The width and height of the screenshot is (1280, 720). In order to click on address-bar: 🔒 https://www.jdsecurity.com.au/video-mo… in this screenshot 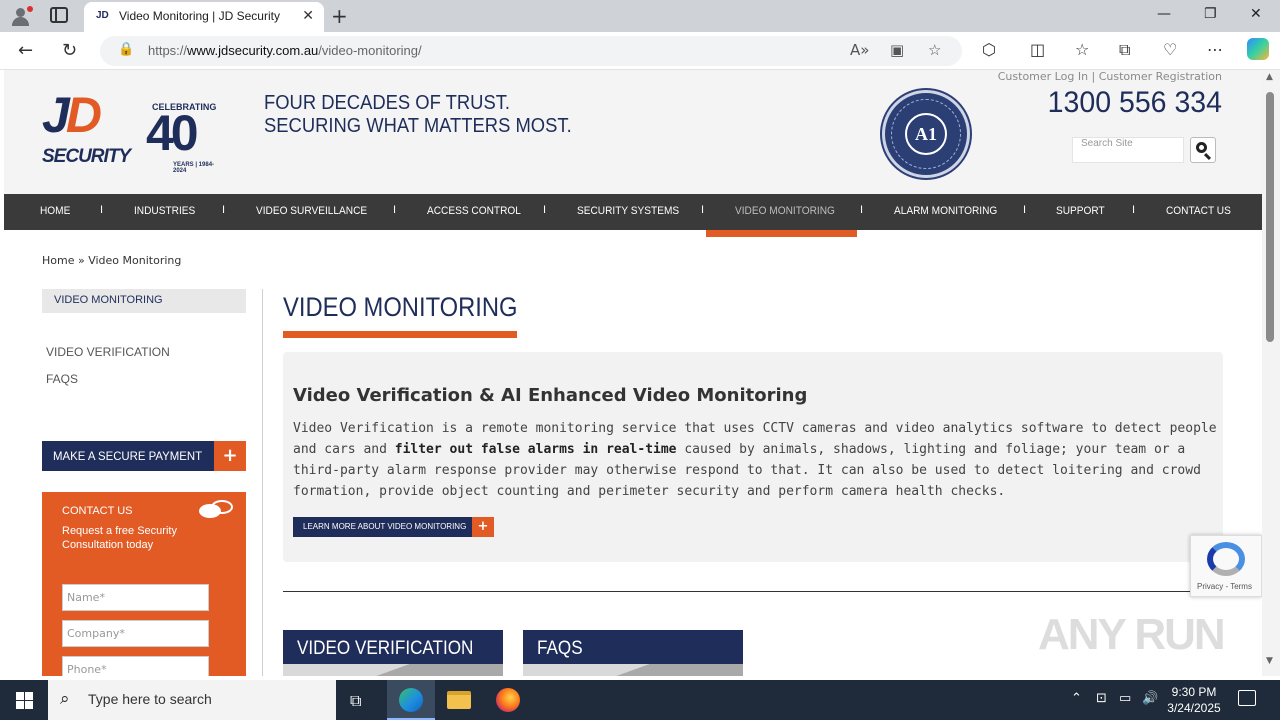, I will do `click(531, 51)`.